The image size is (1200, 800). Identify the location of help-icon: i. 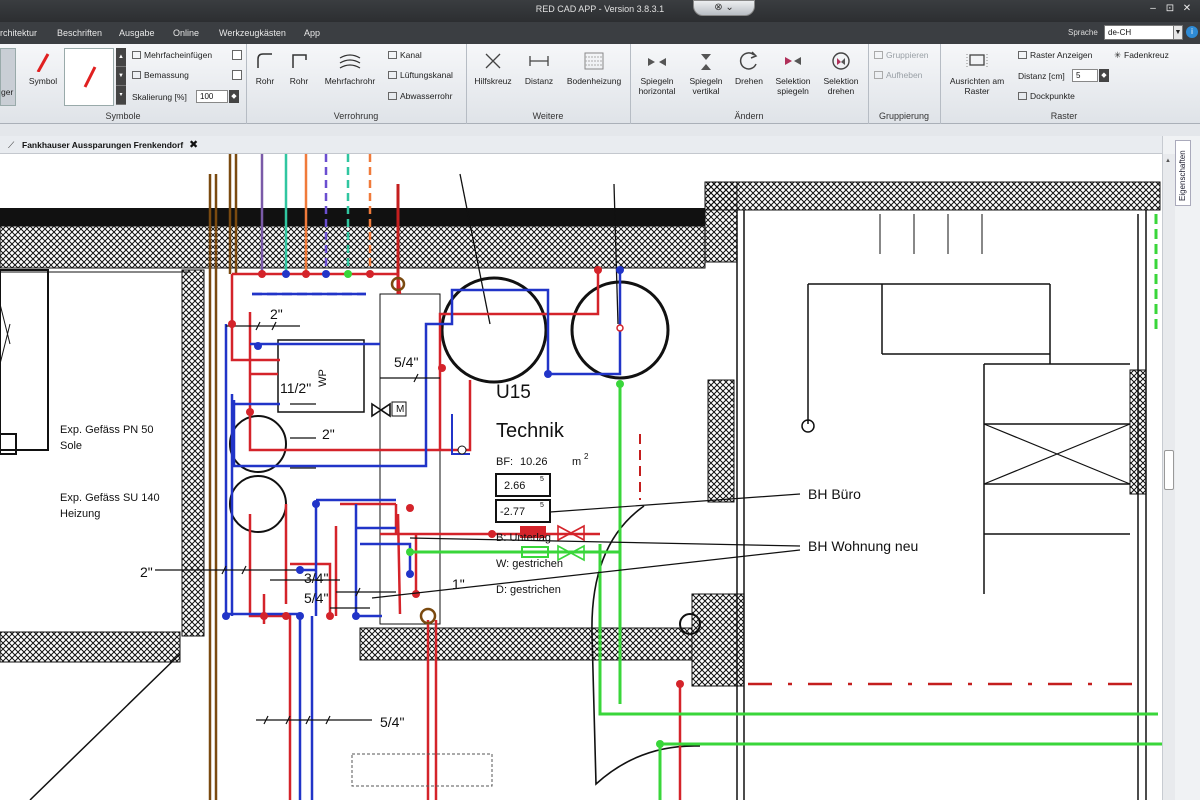
(1192, 32).